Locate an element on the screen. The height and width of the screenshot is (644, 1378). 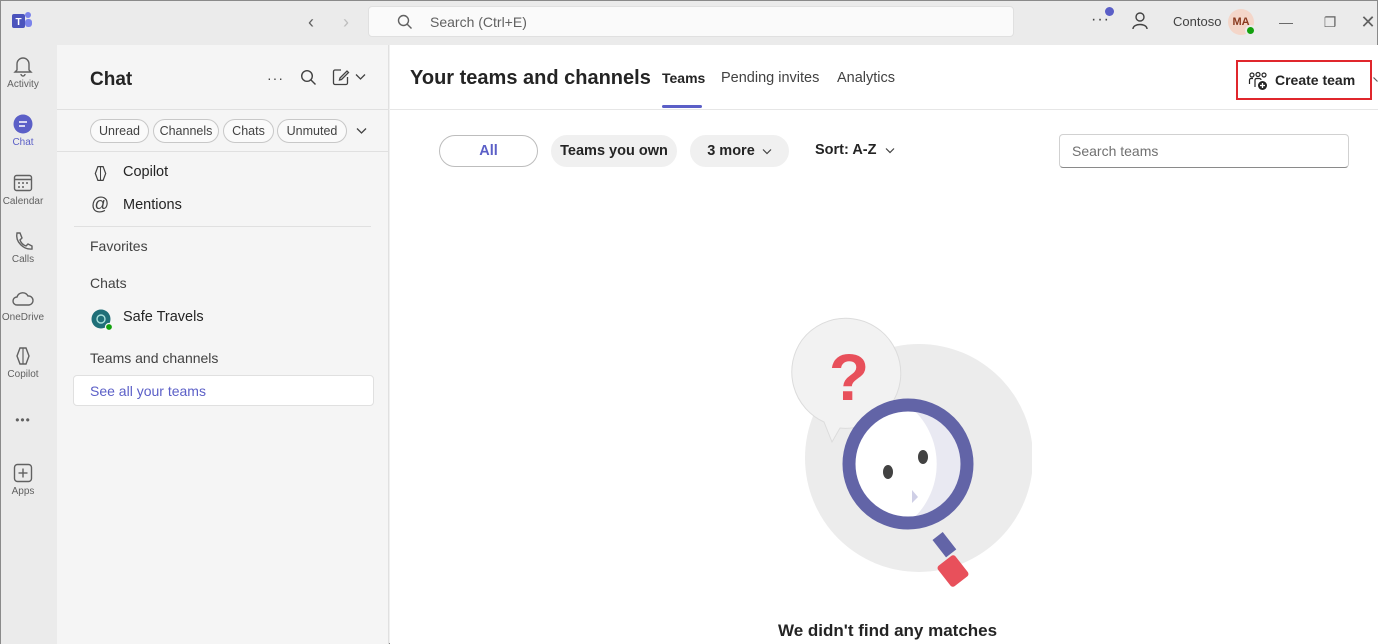
rail-item-calendar: Calendar is located at coordinates (23, 189).